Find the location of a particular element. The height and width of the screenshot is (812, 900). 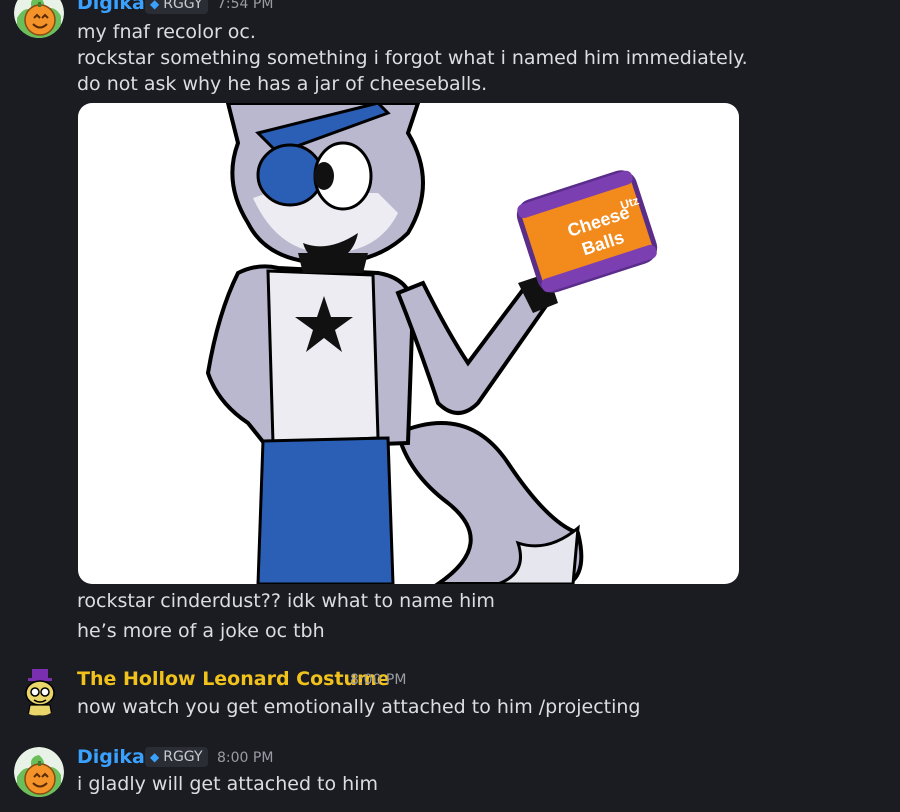

timestamp: 7:54 PM is located at coordinates (245, 6).